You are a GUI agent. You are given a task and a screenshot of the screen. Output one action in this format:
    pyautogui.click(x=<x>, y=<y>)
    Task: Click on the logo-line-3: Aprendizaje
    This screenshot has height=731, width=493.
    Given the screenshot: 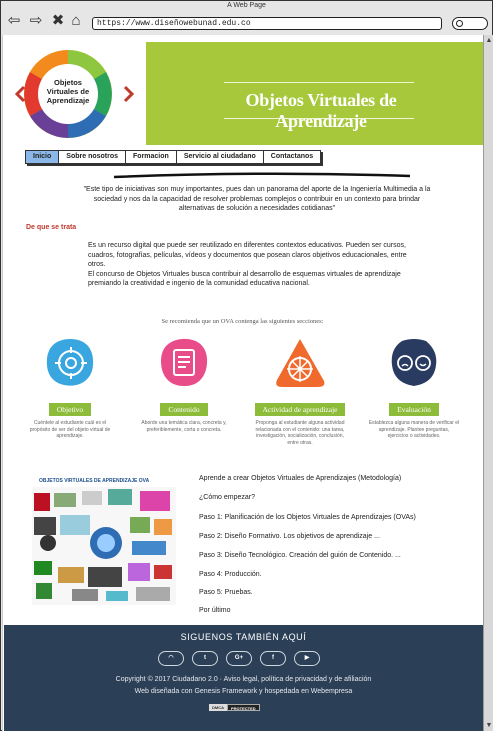 What is the action you would take?
    pyautogui.click(x=68, y=100)
    